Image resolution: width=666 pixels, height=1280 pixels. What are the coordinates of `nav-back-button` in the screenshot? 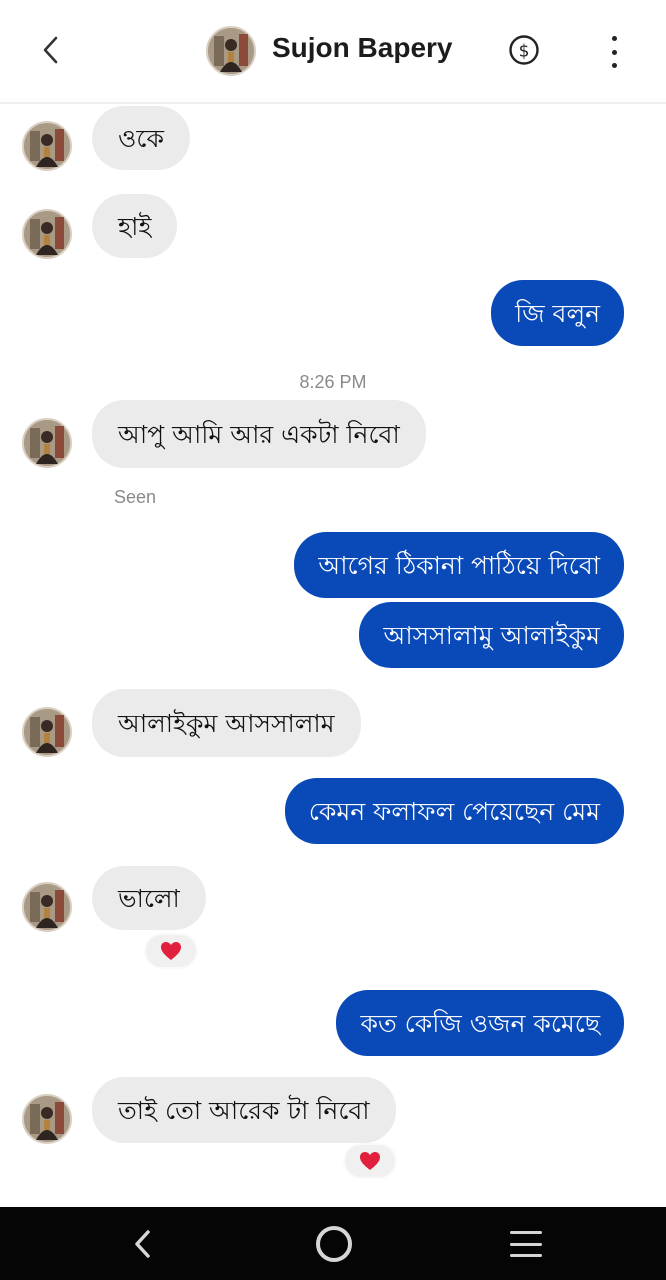 It's located at (143, 1244).